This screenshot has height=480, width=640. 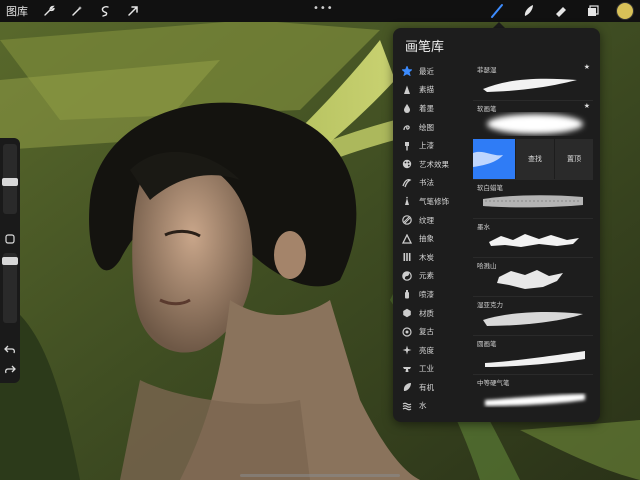 What do you see at coordinates (10, 288) in the screenshot?
I see `opacity-slider` at bounding box center [10, 288].